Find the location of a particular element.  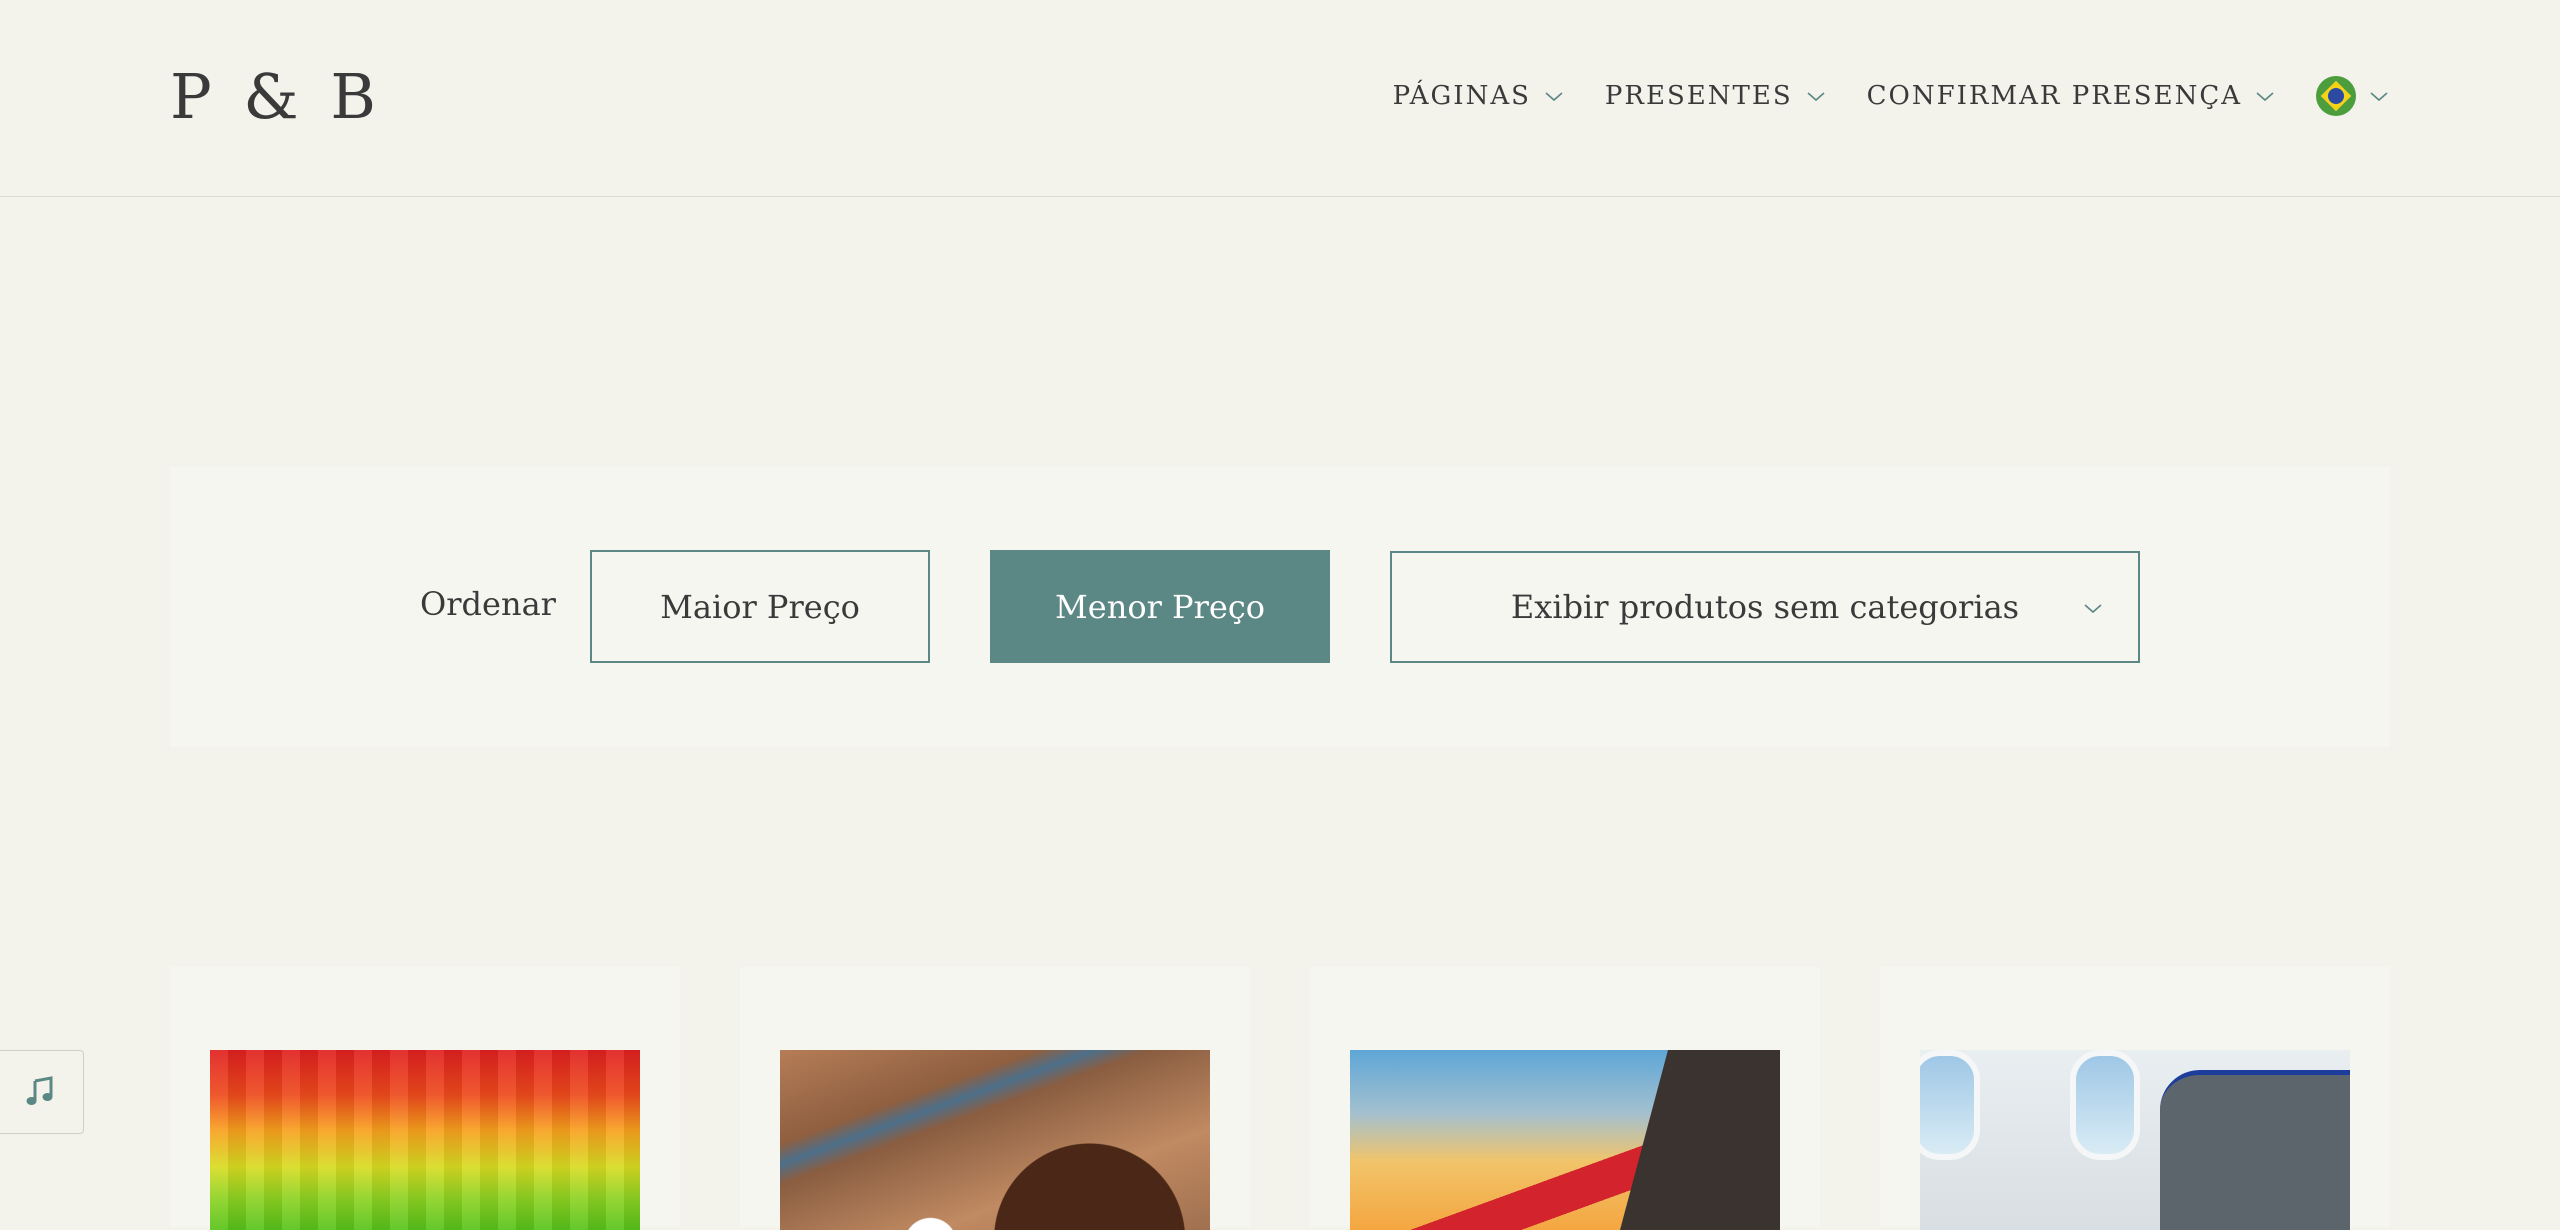

music-note-icon is located at coordinates (39, 1090).